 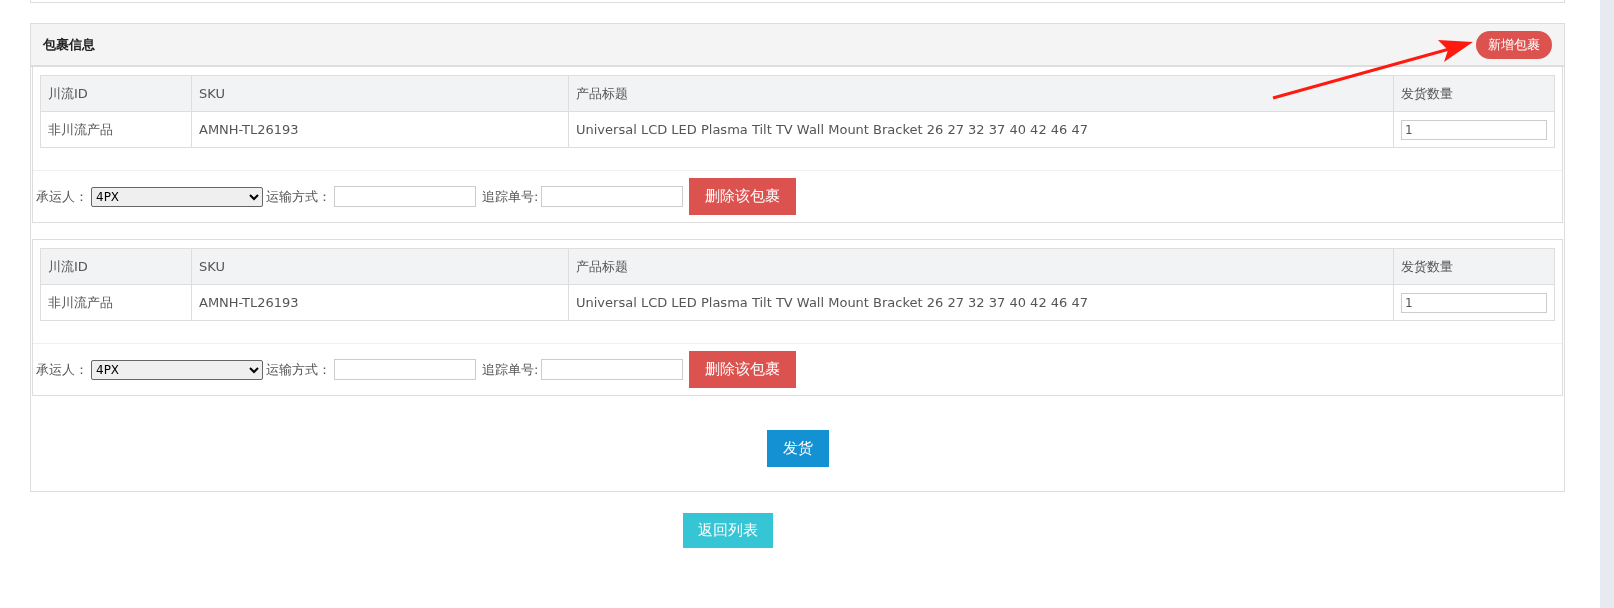 I want to click on ship-button: 发货, so click(x=797, y=448).